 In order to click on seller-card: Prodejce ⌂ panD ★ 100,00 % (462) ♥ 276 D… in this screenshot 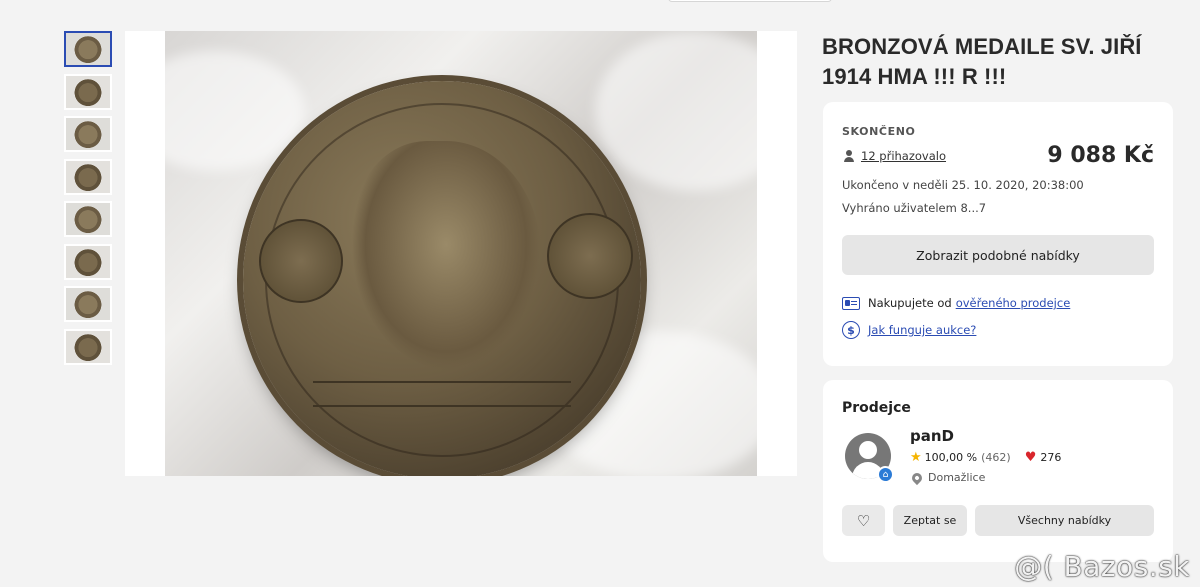, I will do `click(998, 471)`.